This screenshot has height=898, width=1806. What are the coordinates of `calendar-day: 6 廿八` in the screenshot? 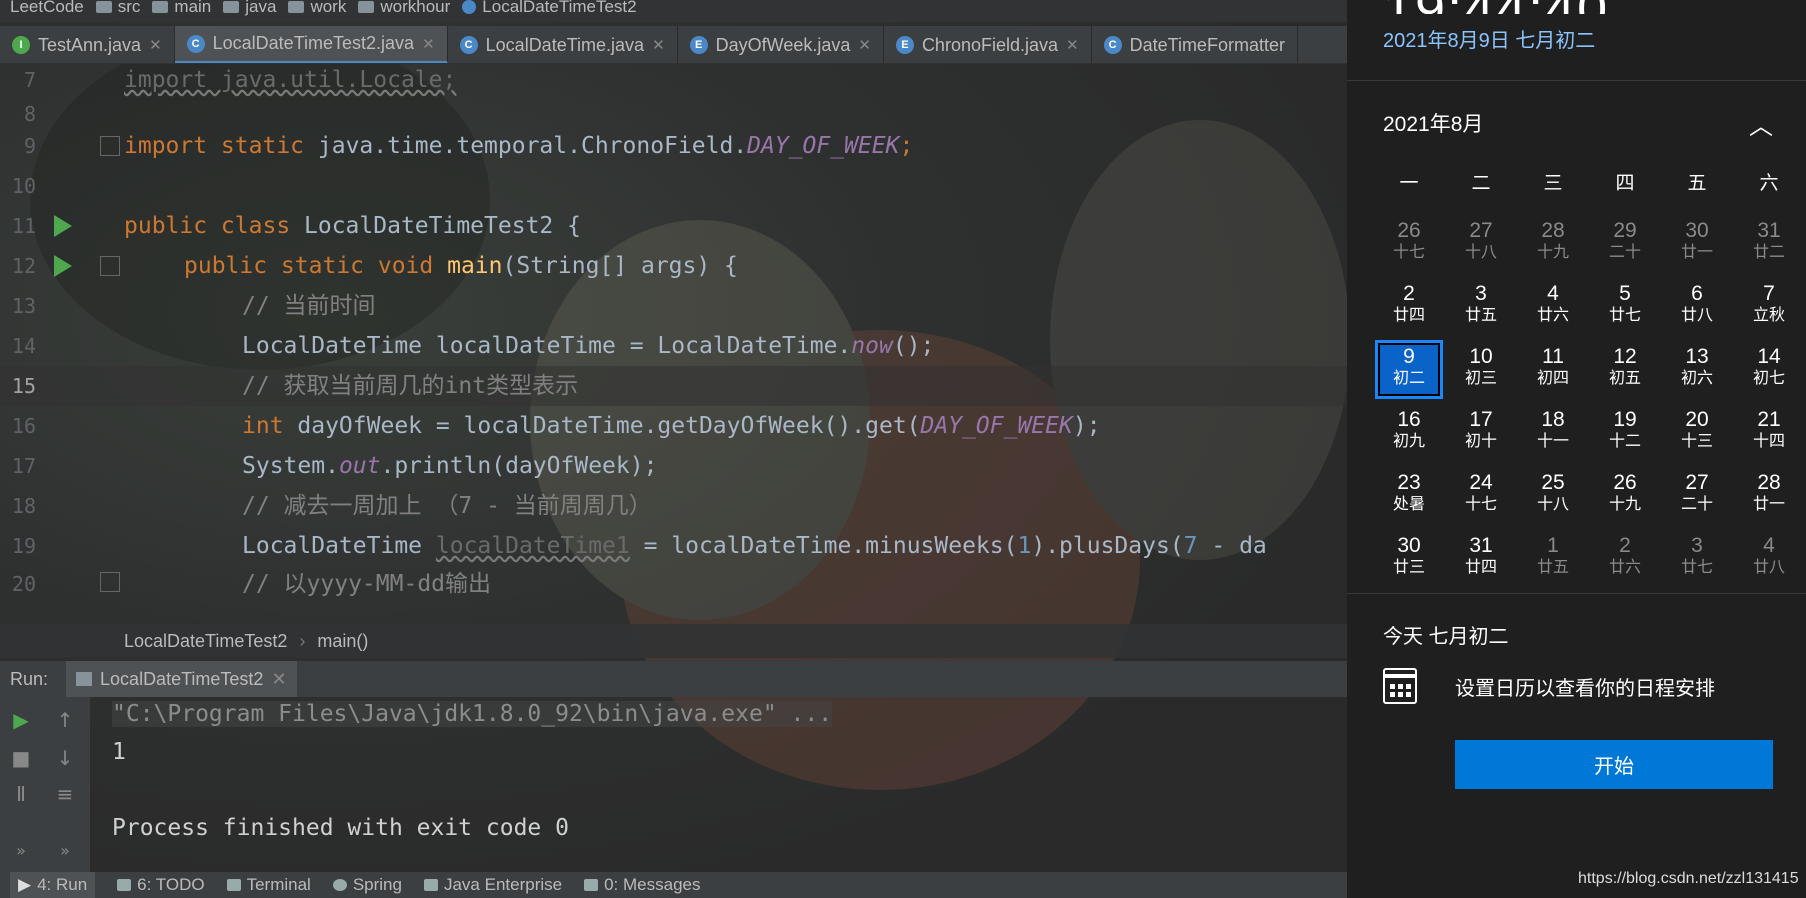 It's located at (1697, 306).